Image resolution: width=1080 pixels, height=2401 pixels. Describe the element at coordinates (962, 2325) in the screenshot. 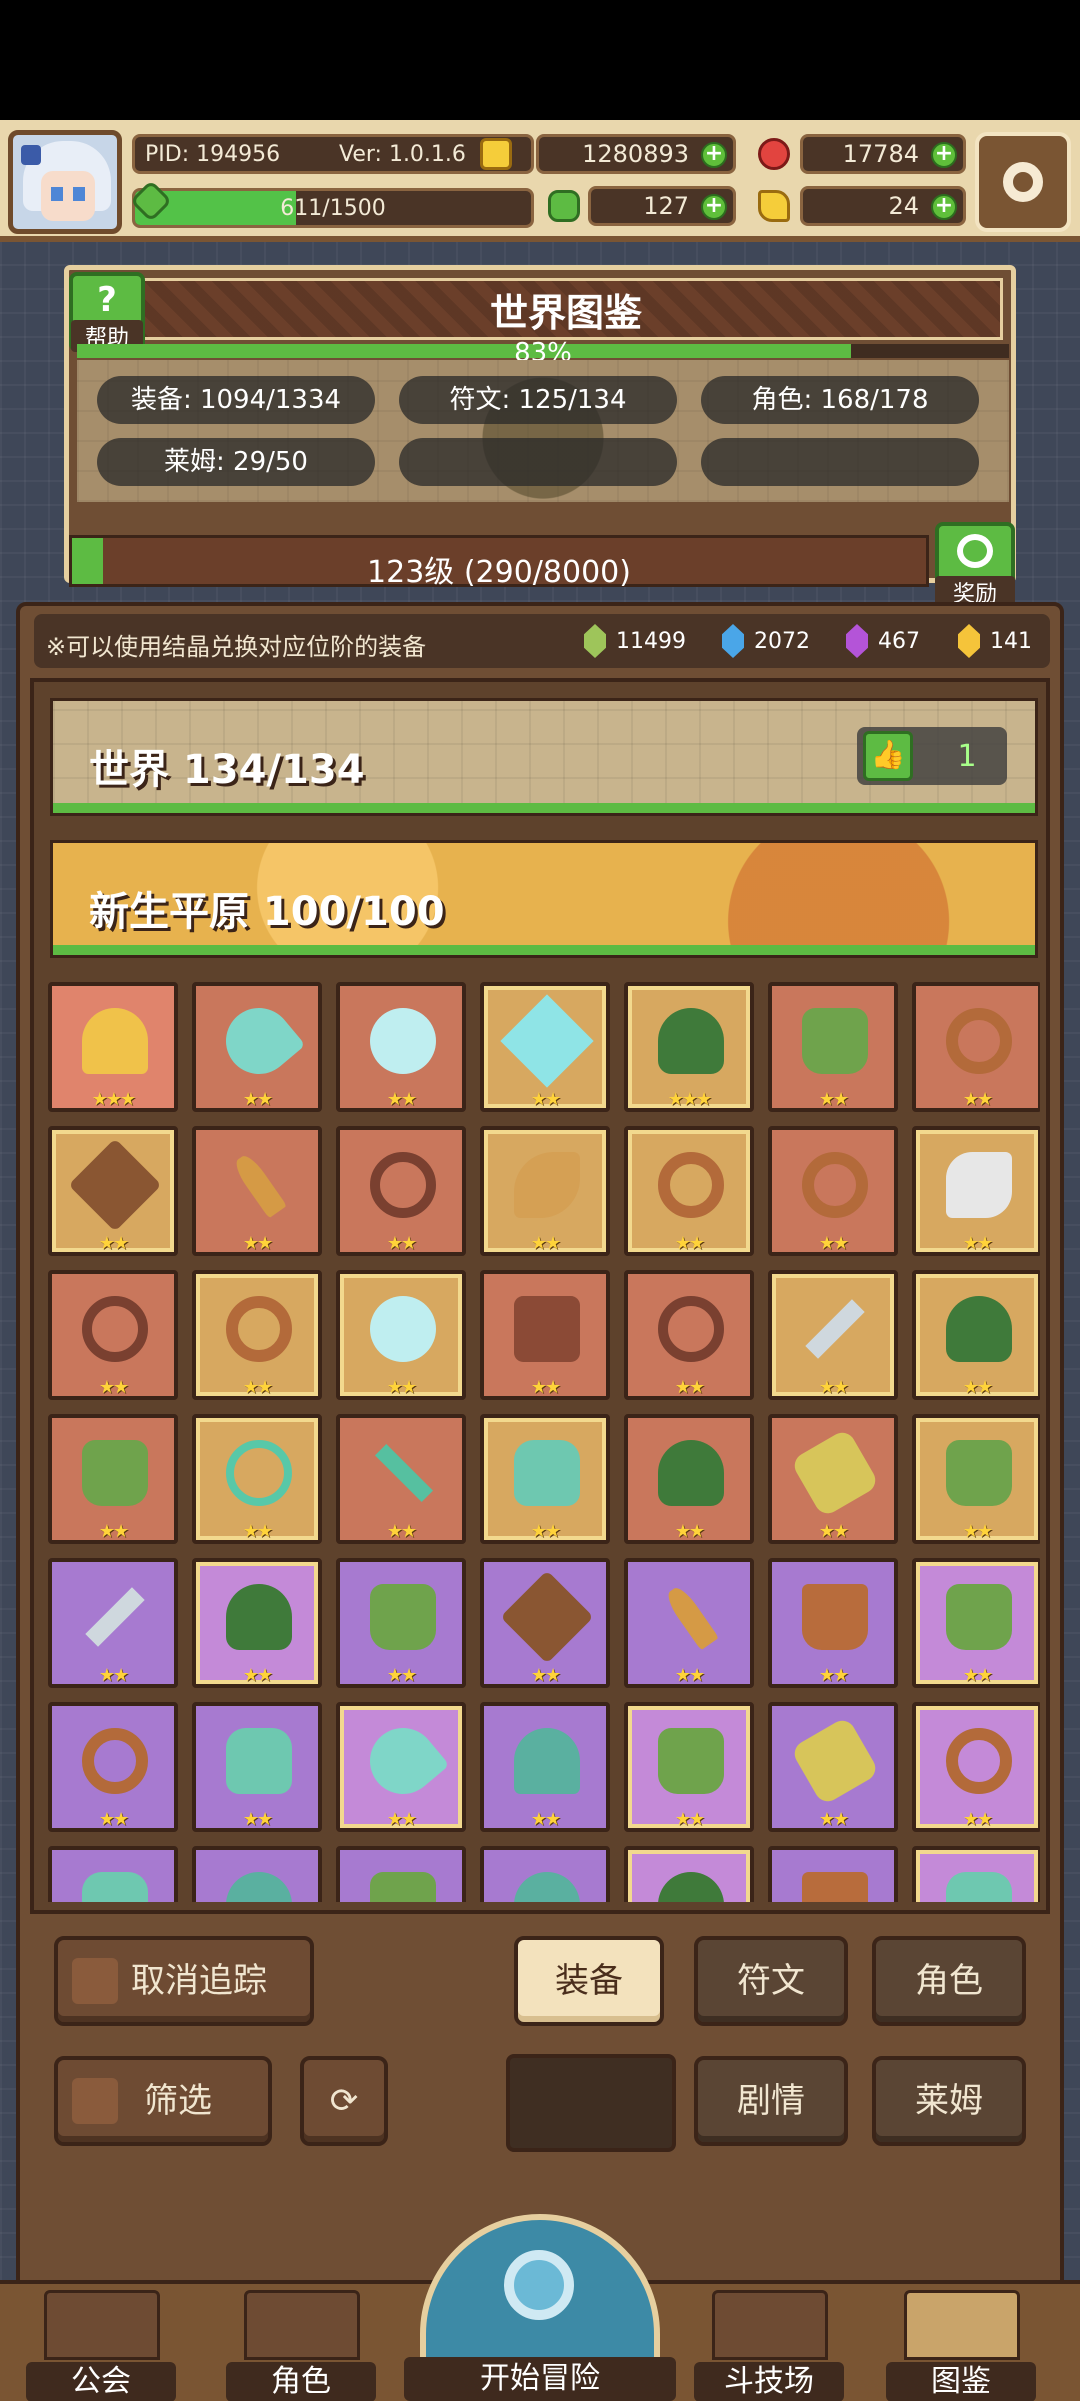

I see `book-icon` at that location.